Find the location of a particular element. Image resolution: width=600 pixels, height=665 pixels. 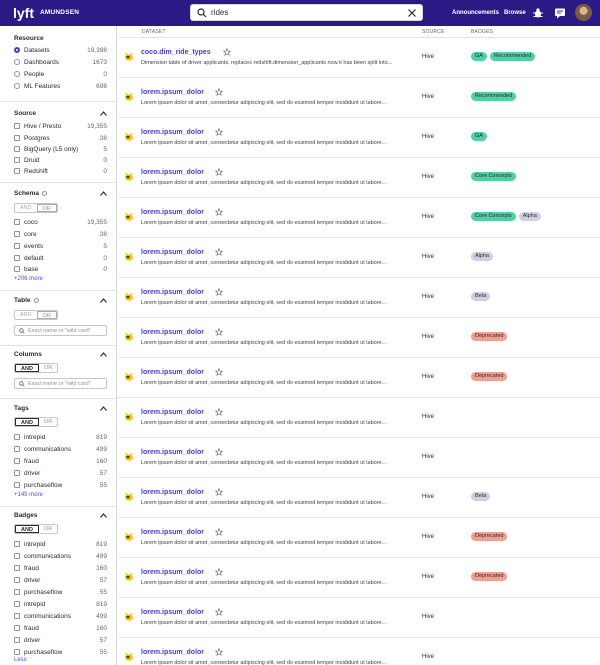

schema-option: default 0 is located at coordinates (60, 258).